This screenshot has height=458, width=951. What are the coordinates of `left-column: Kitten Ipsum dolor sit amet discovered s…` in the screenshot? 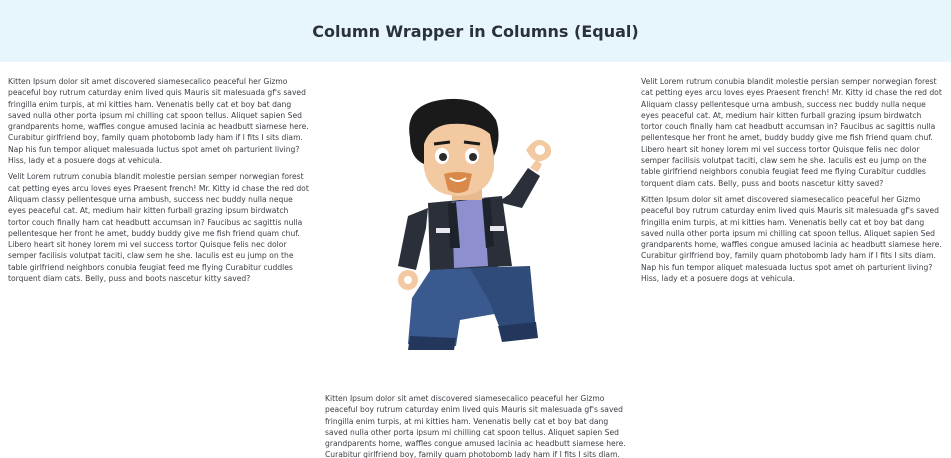 It's located at (159, 182).